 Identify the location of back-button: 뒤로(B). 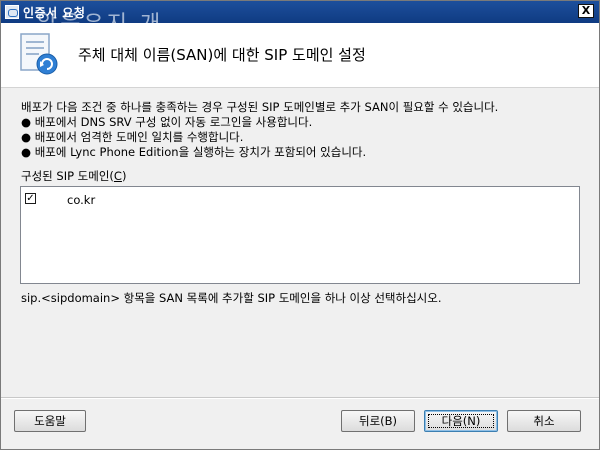
(378, 421).